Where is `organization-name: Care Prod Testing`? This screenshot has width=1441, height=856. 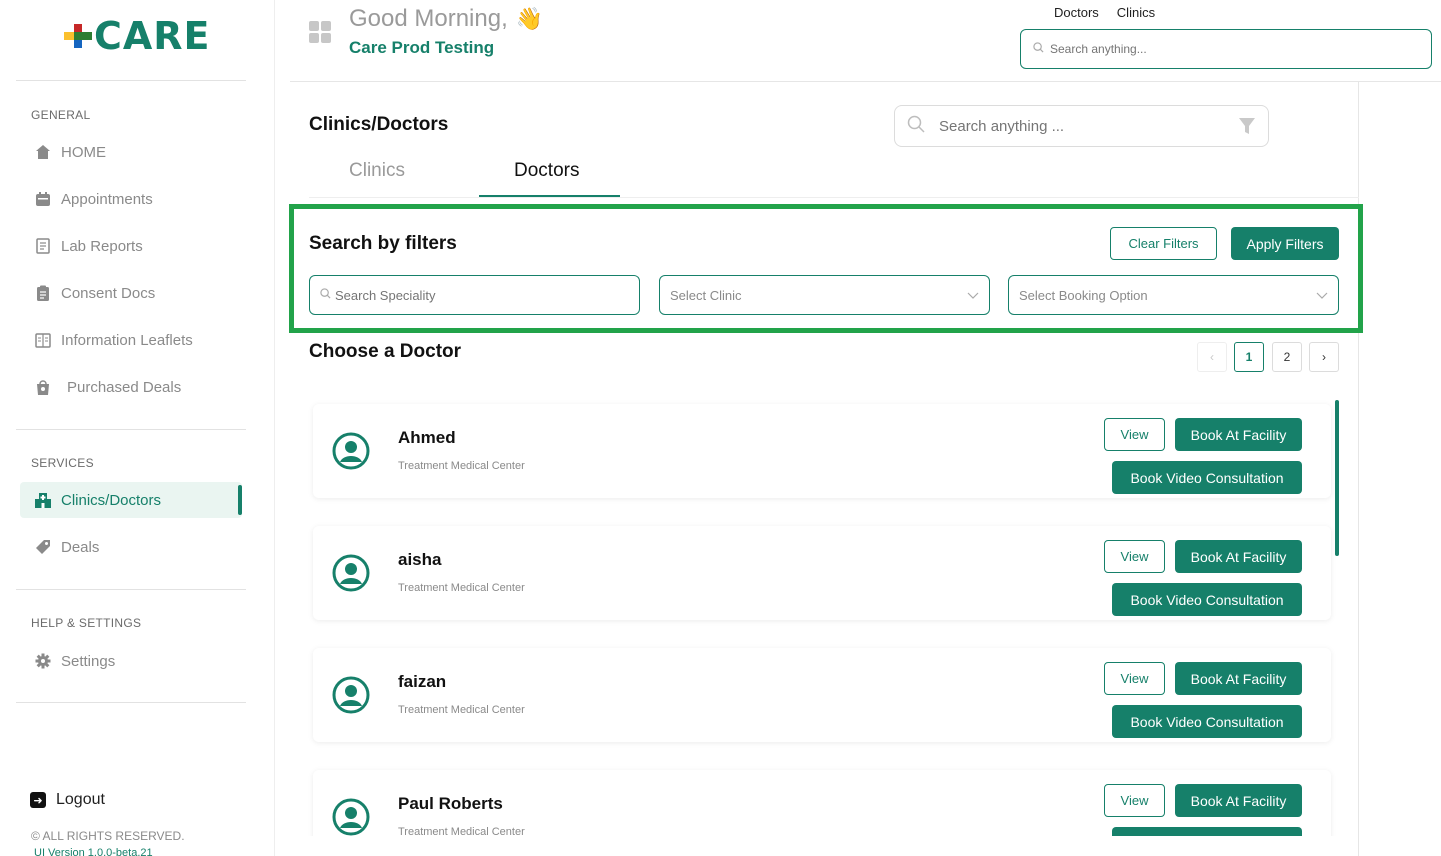
organization-name: Care Prod Testing is located at coordinates (422, 47).